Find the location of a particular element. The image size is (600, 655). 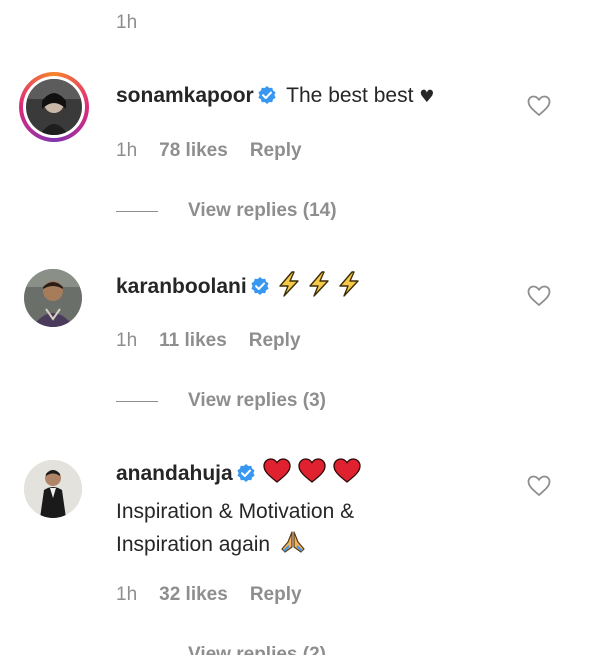

view-replies-button: View replies (2) is located at coordinates (221, 649).